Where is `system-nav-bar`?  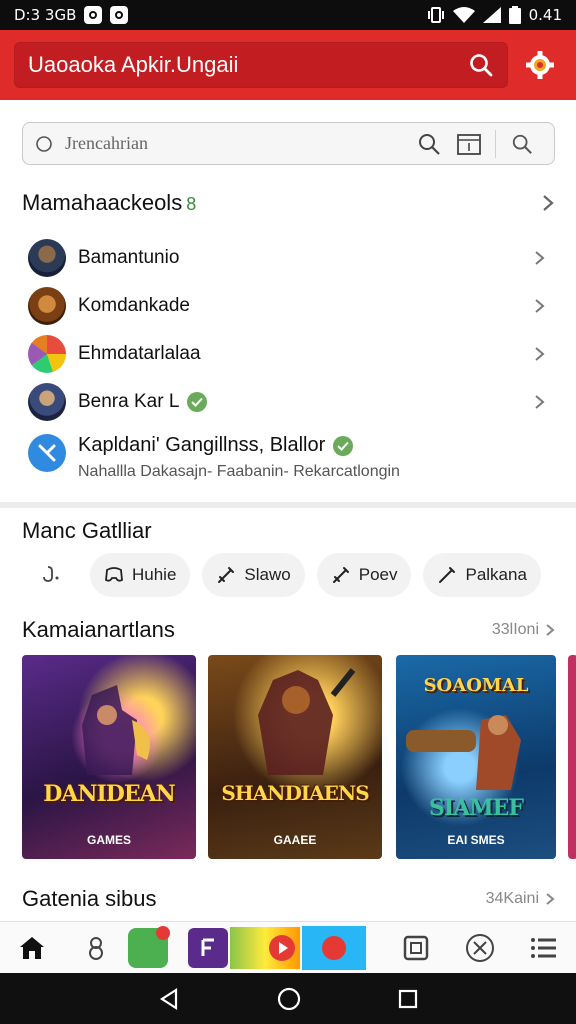
system-nav-bar is located at coordinates (288, 998).